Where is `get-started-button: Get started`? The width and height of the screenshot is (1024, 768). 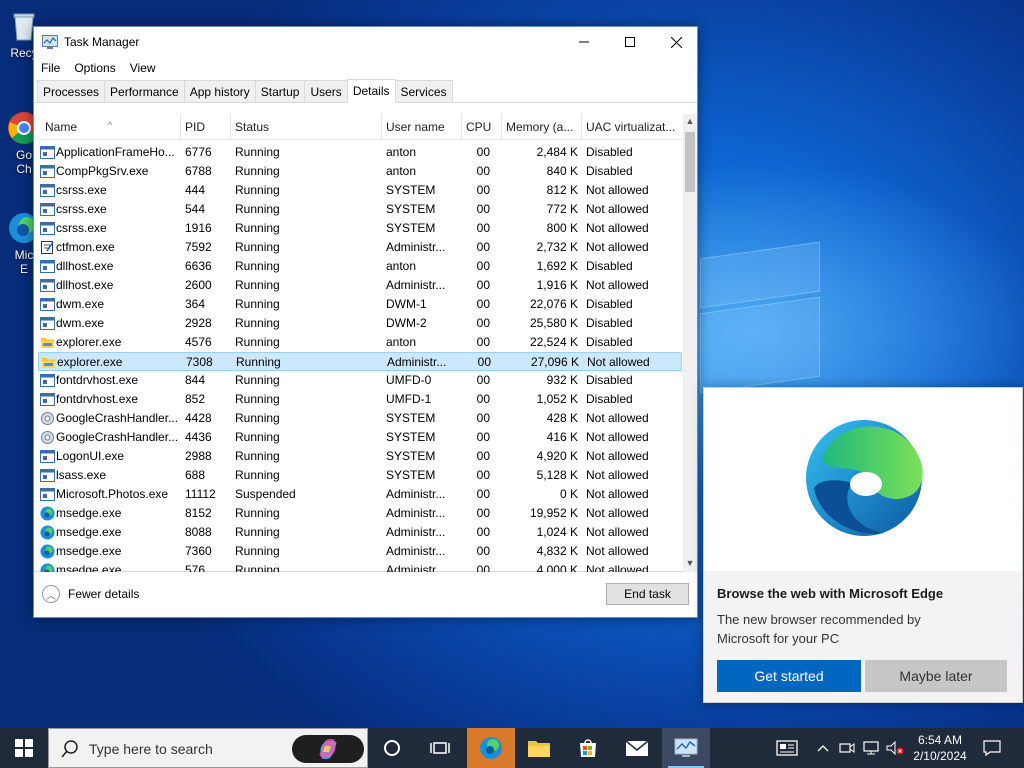 get-started-button: Get started is located at coordinates (789, 676).